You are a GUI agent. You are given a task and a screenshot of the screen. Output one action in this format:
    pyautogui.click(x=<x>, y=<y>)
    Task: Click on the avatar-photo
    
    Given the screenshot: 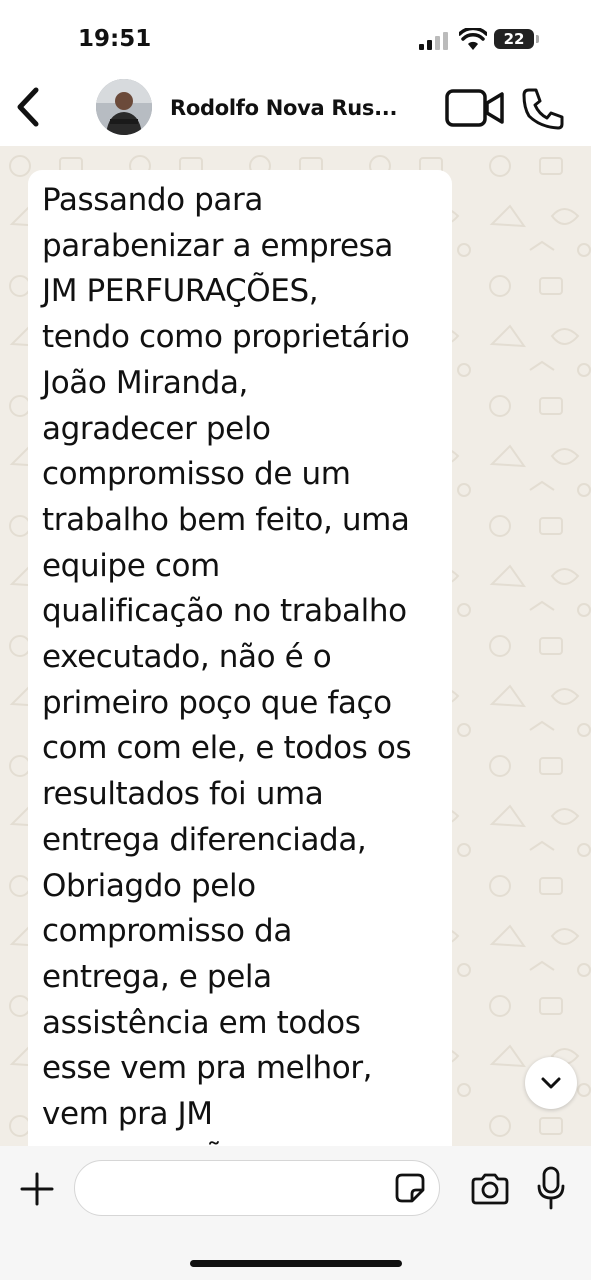 What is the action you would take?
    pyautogui.click(x=124, y=107)
    